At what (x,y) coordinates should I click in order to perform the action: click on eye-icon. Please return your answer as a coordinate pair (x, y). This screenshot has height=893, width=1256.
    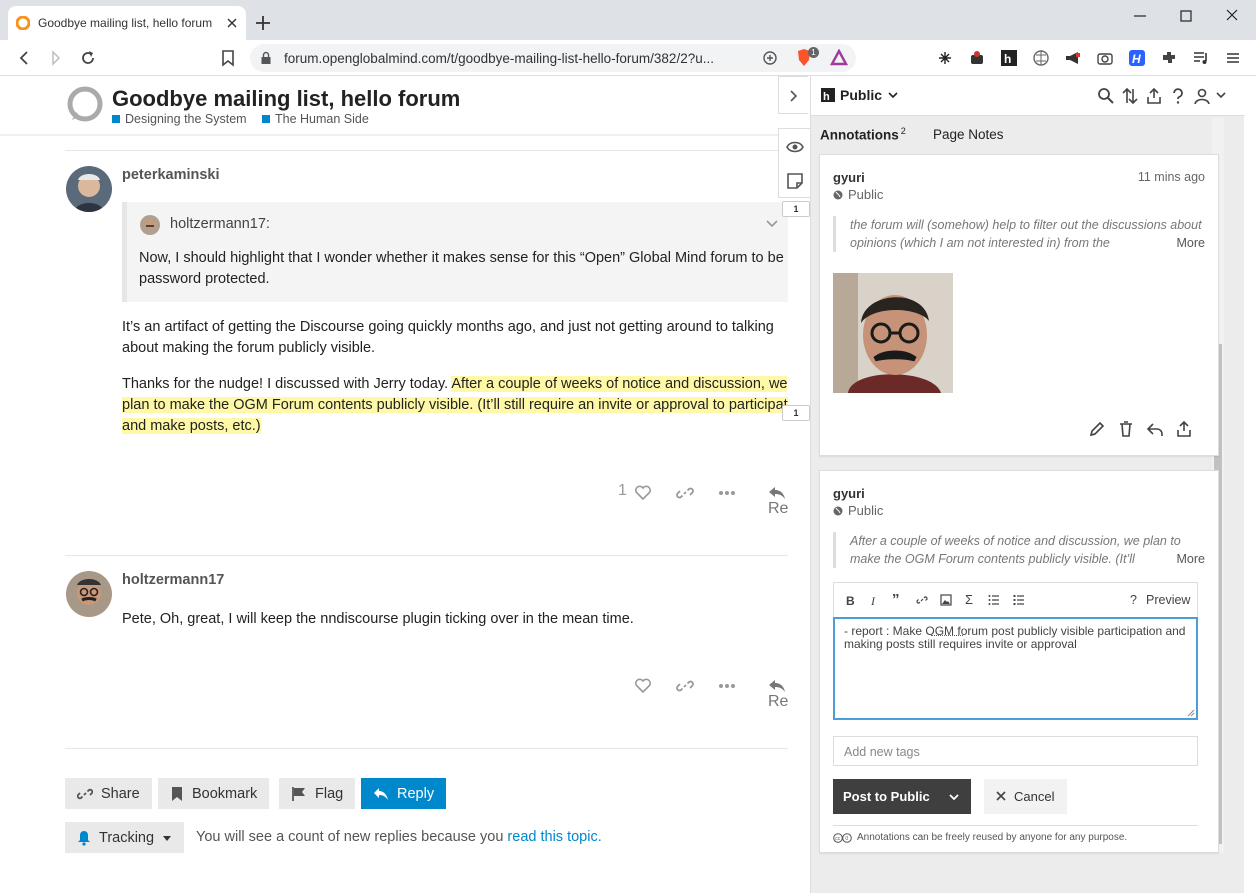
    Looking at the image, I should click on (795, 147).